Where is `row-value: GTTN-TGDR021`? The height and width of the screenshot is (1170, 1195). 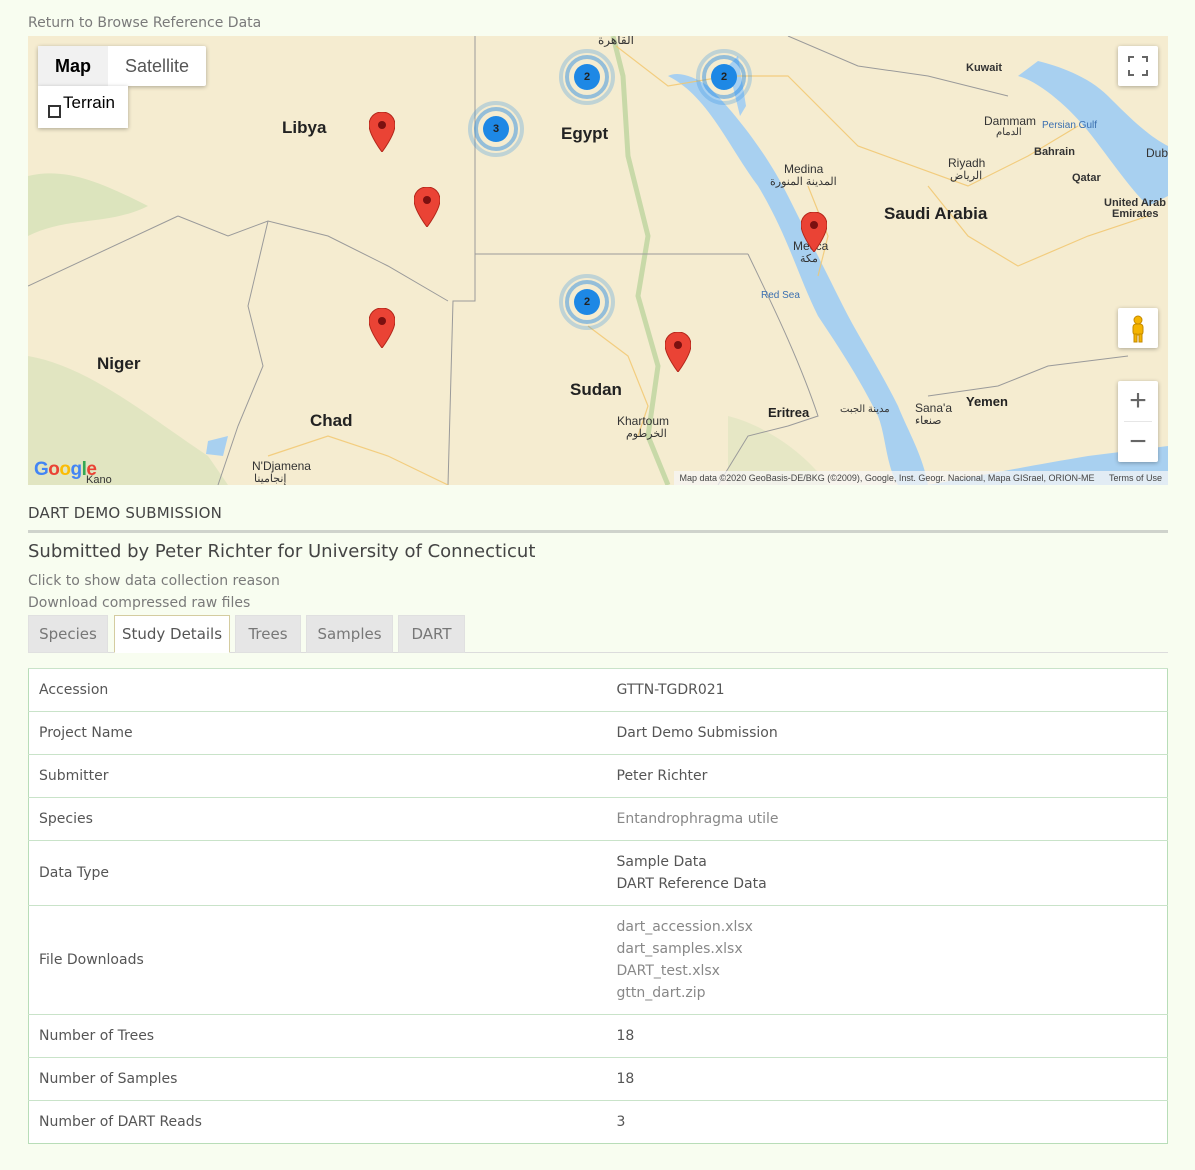 row-value: GTTN-TGDR021 is located at coordinates (887, 690).